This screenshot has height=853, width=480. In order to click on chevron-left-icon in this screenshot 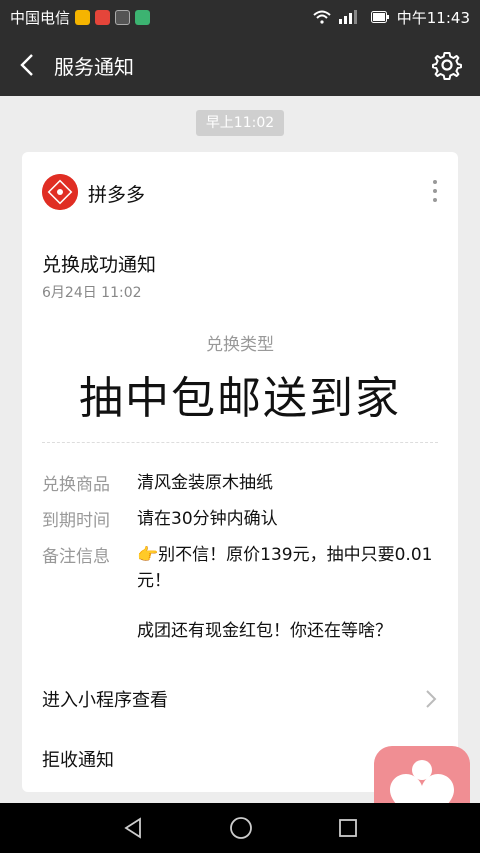, I will do `click(26, 65)`.